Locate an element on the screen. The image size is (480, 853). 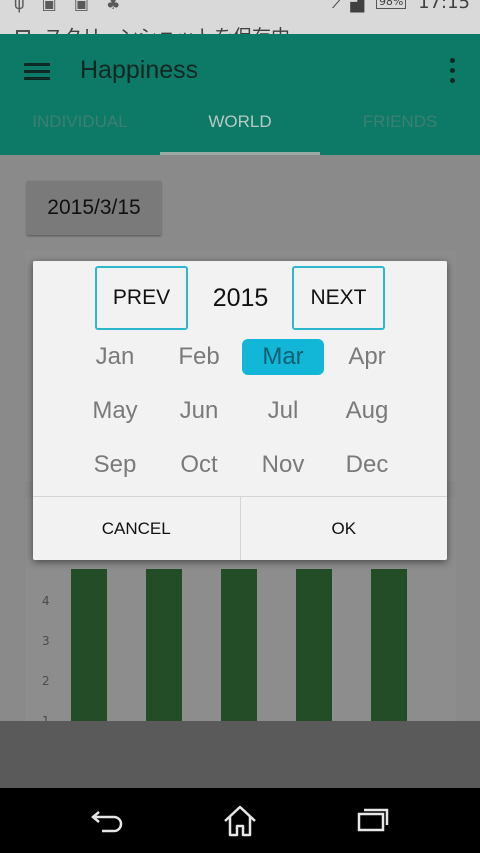
dialog-actions: CANCEL OK is located at coordinates (240, 528).